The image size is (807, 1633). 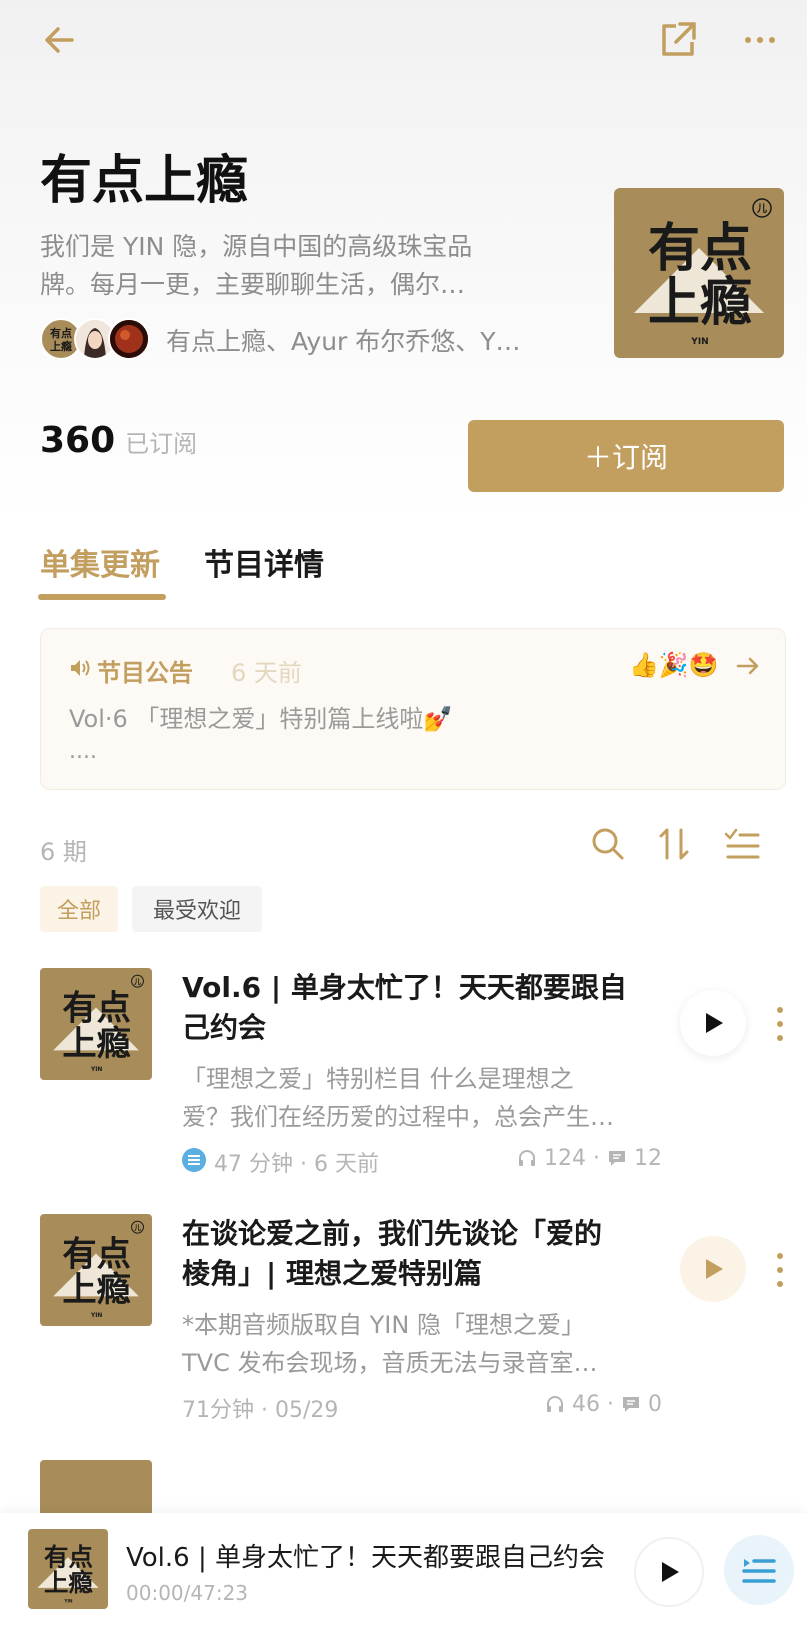 I want to click on episode-title-line: 棱角」| 理想之爱特别篇, so click(x=332, y=1273).